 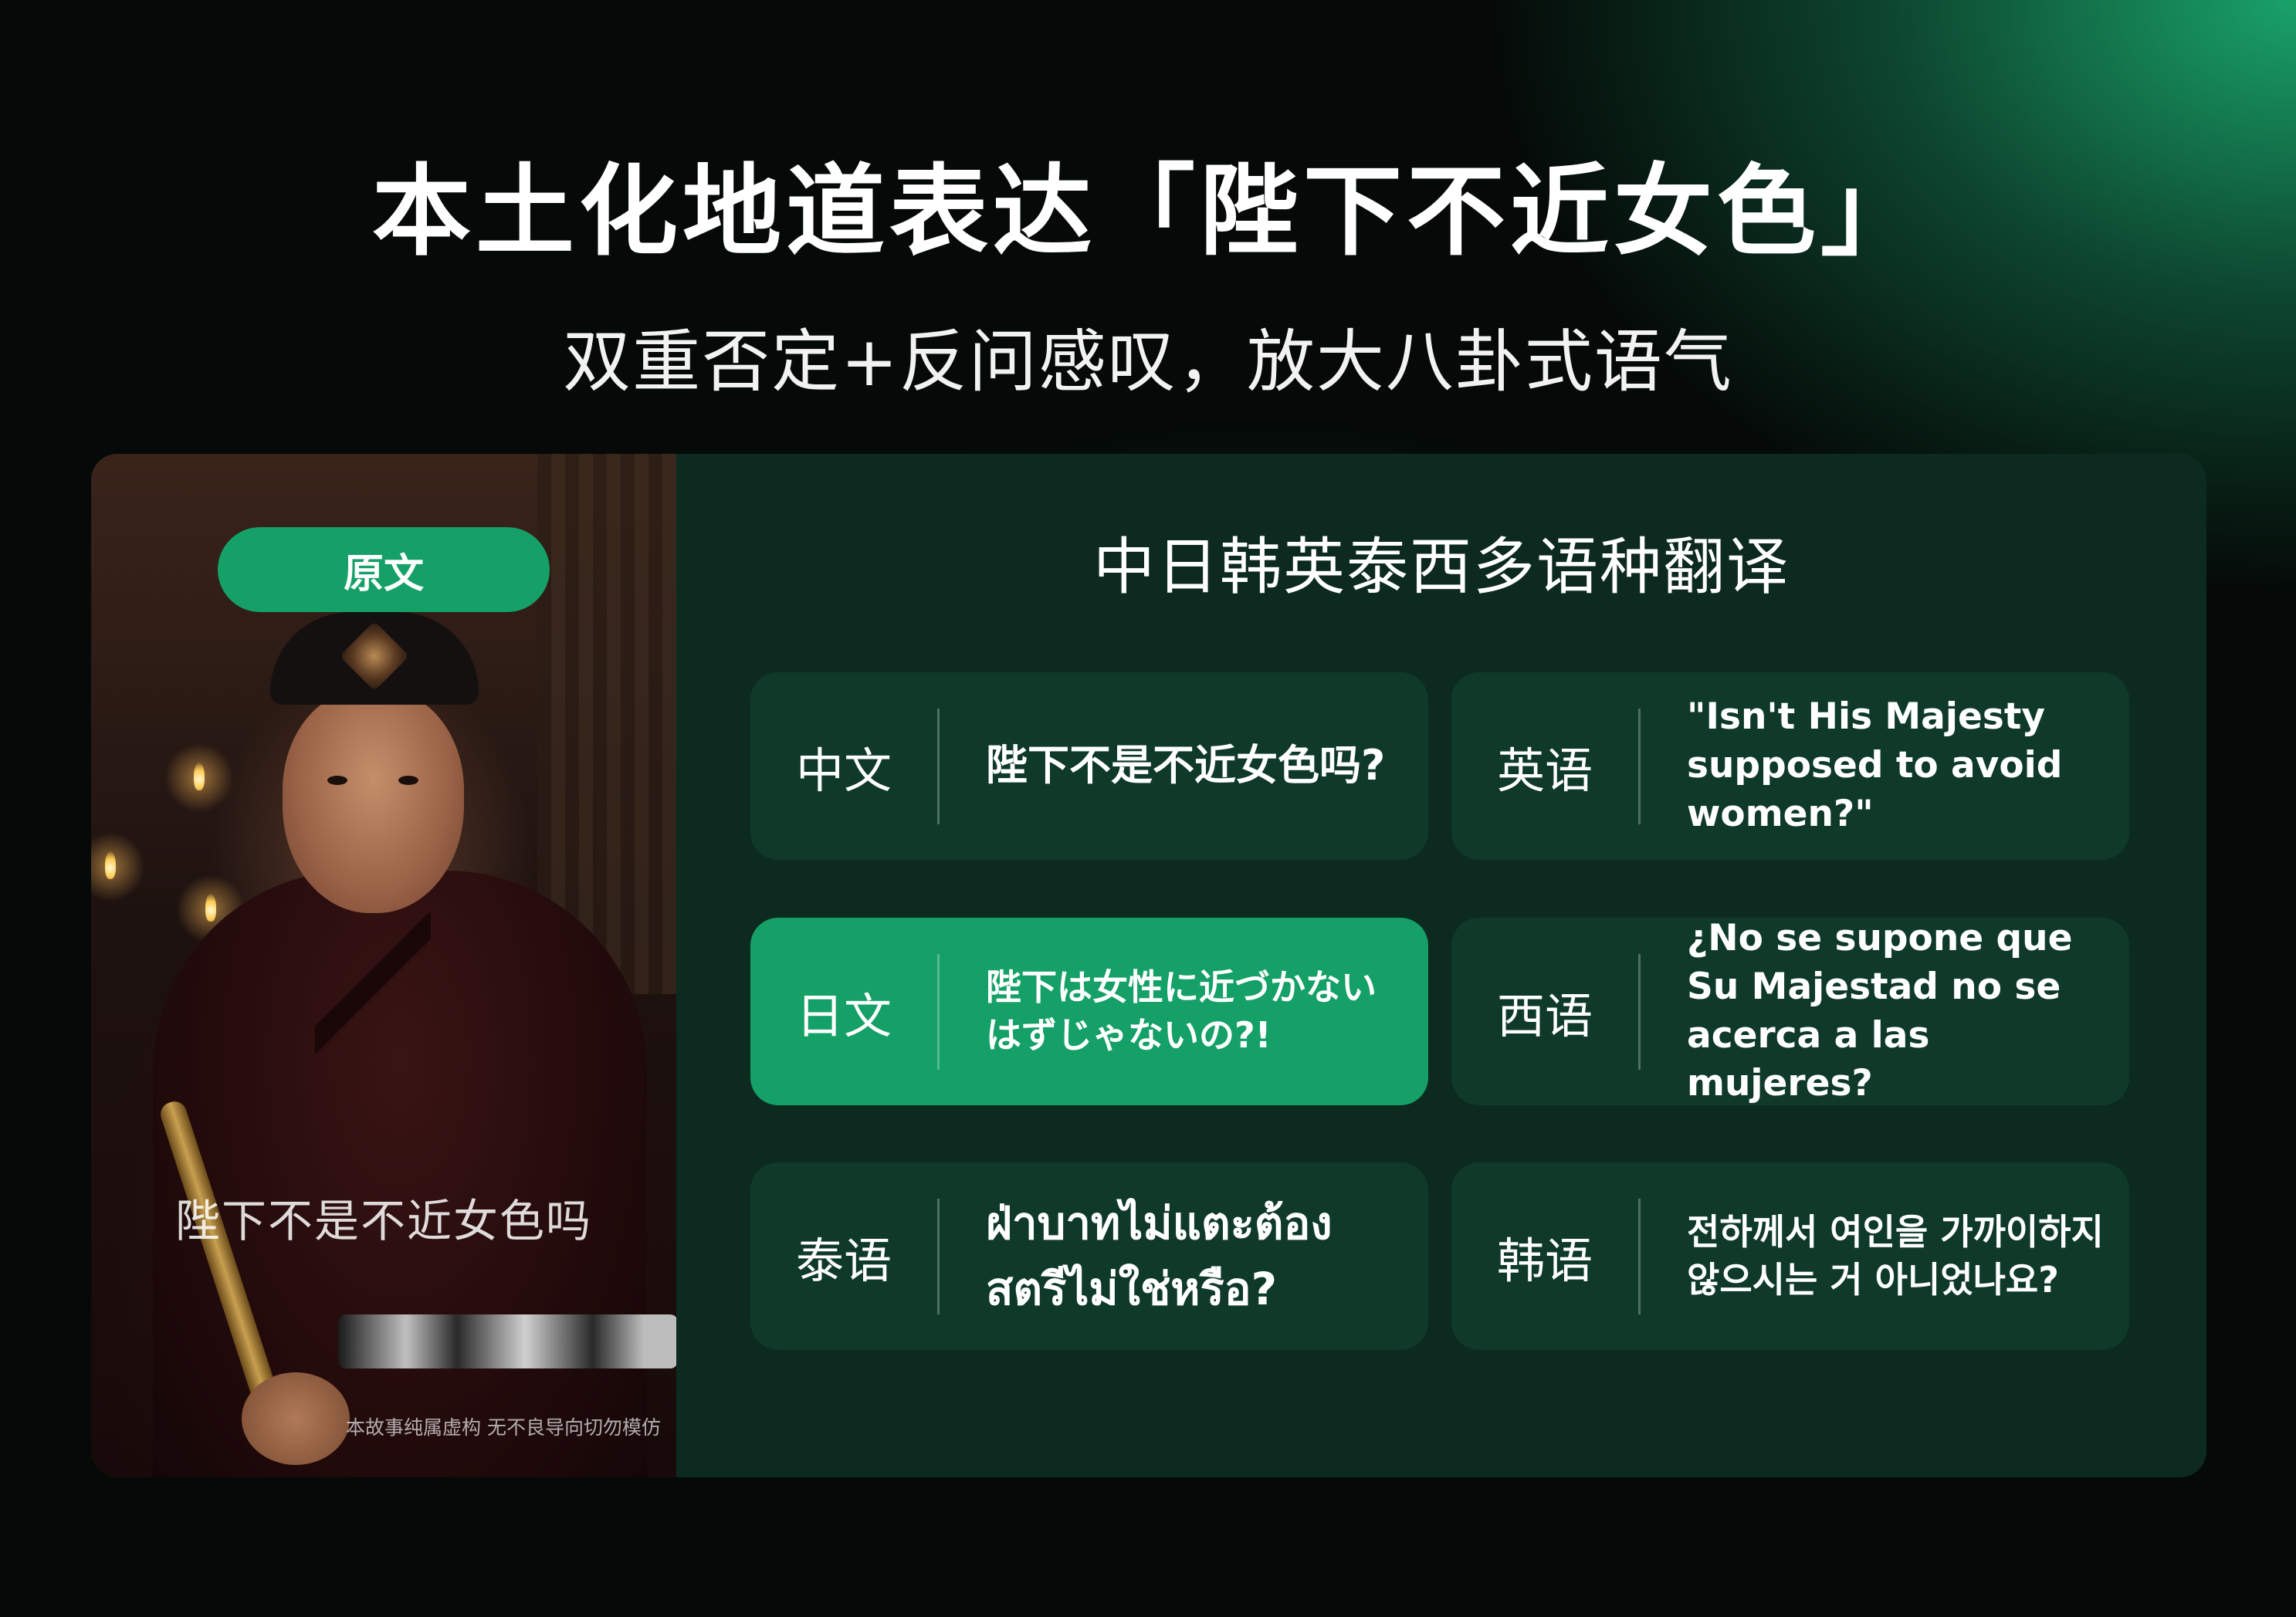 I want to click on translation-card-thai: 泰语 ฝ่าบาทไม่แตะต้องสตรีไม่ใช่หรือ?, so click(x=1089, y=1256).